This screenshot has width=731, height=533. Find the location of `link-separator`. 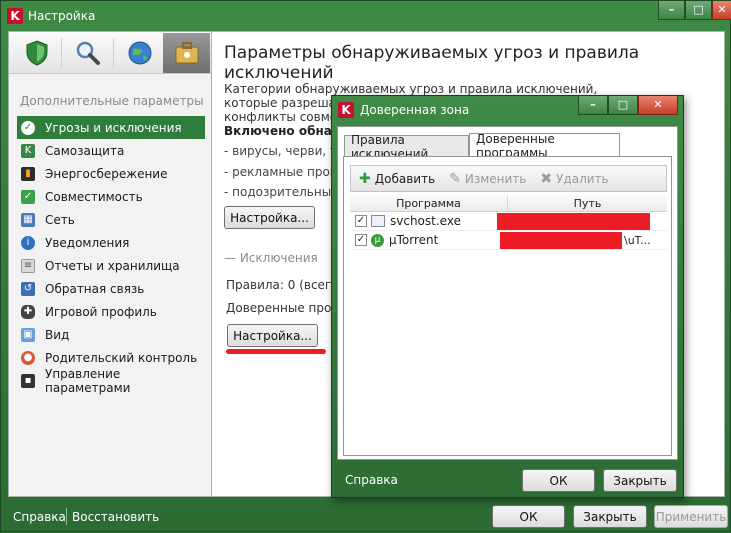

link-separator is located at coordinates (66, 516).